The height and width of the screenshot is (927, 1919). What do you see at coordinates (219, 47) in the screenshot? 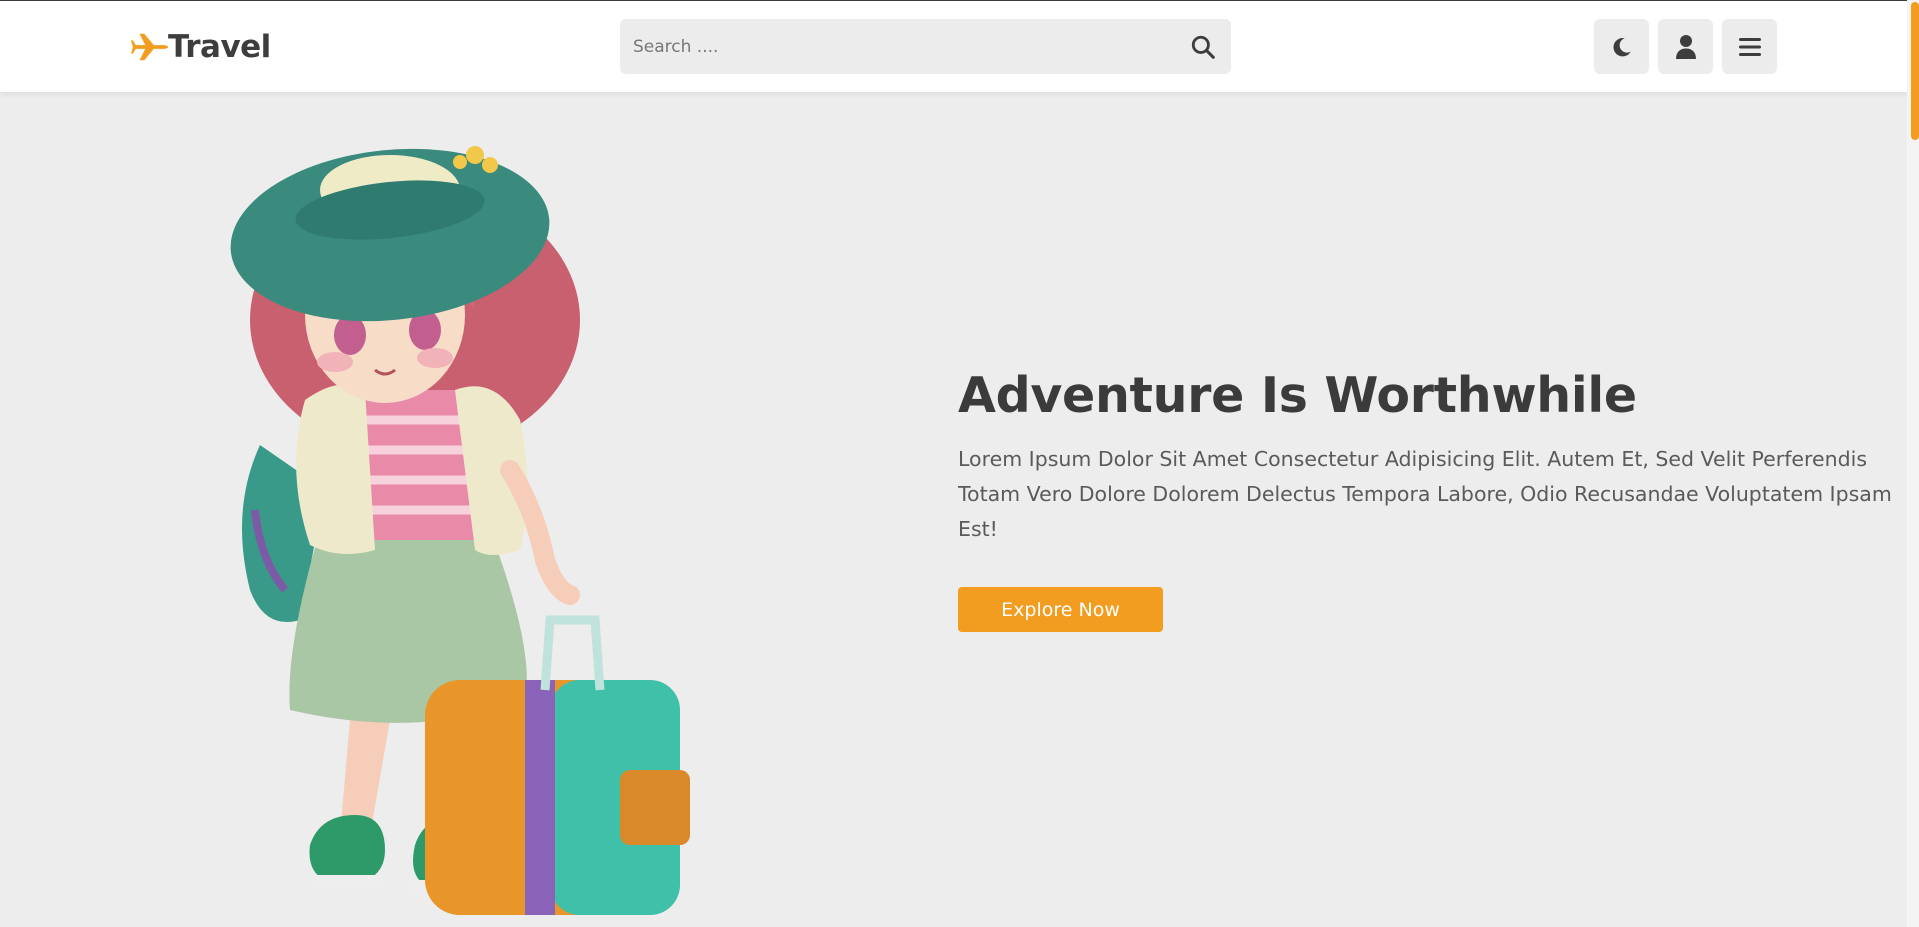
I see `logo-text: Travel` at bounding box center [219, 47].